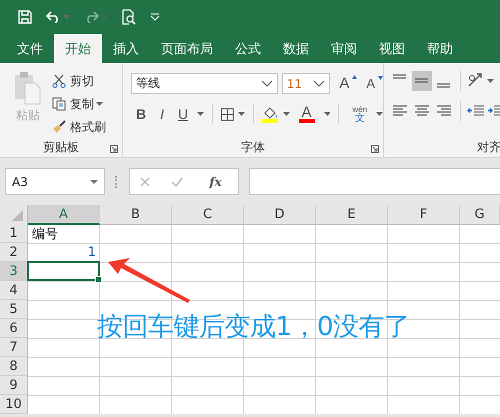  Describe the element at coordinates (78, 48) in the screenshot. I see `ribbon-tab: 开始` at that location.